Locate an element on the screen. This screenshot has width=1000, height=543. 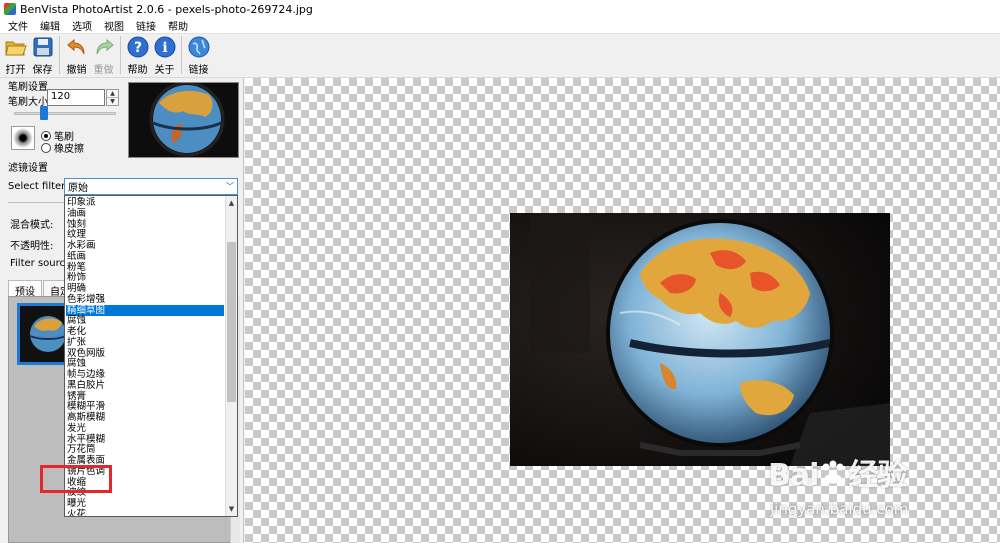
dropdown-option: 双色网版 is located at coordinates (145, 353).